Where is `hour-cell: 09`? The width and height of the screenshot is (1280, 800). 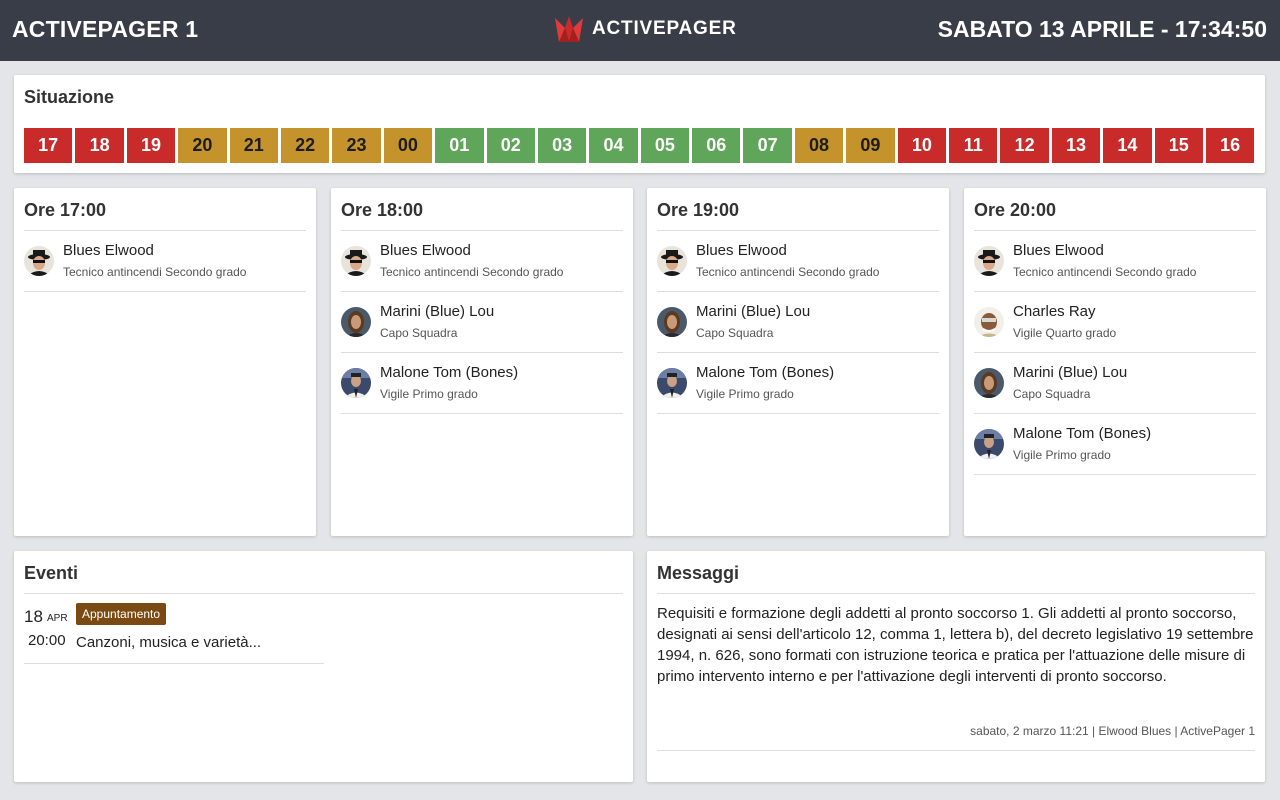 hour-cell: 09 is located at coordinates (870, 145).